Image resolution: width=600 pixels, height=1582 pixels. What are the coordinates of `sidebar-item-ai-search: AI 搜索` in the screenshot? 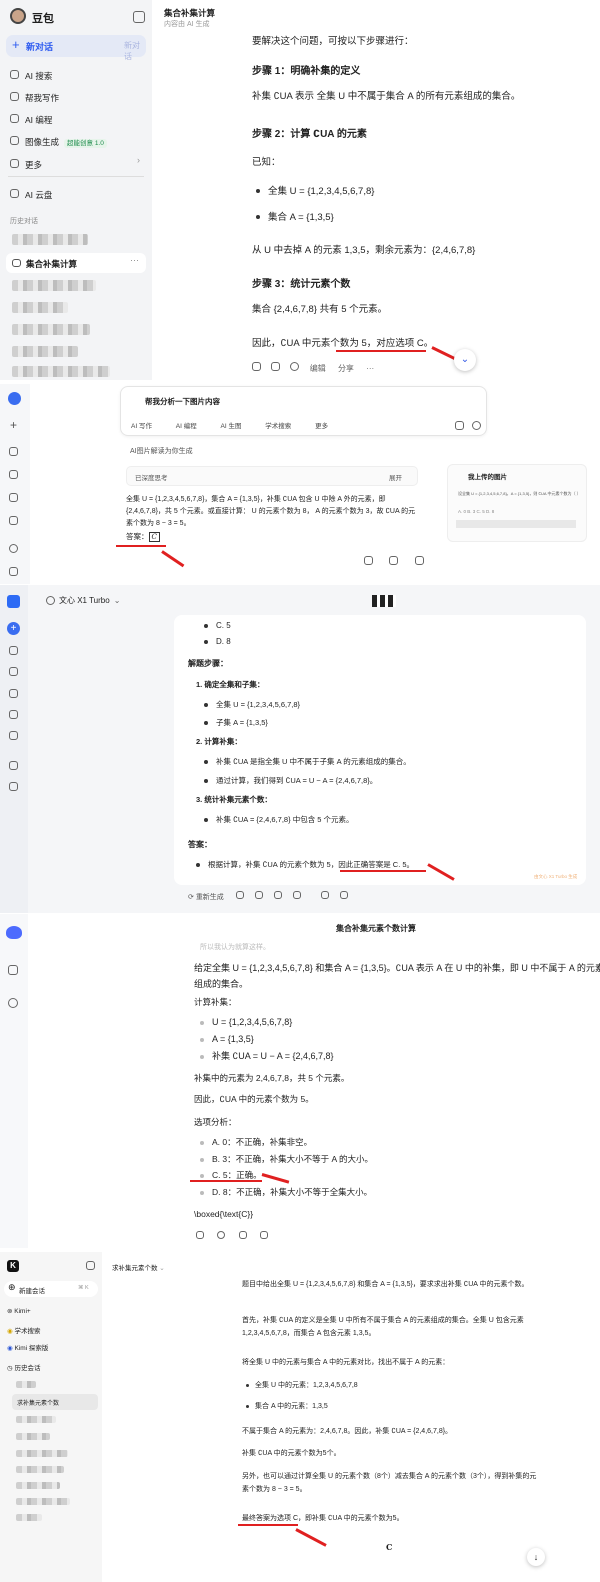 It's located at (31, 75).